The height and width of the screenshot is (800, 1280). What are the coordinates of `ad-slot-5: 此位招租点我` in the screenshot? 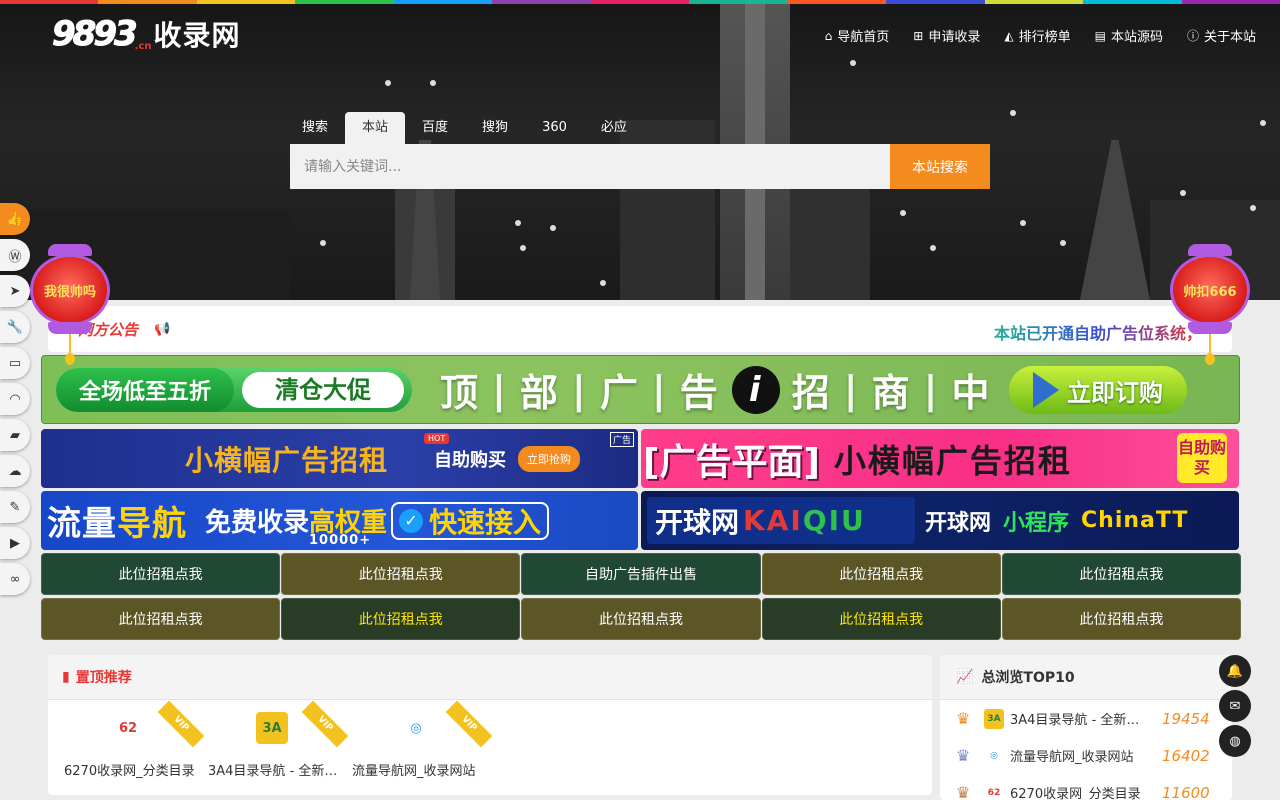 It's located at (161, 619).